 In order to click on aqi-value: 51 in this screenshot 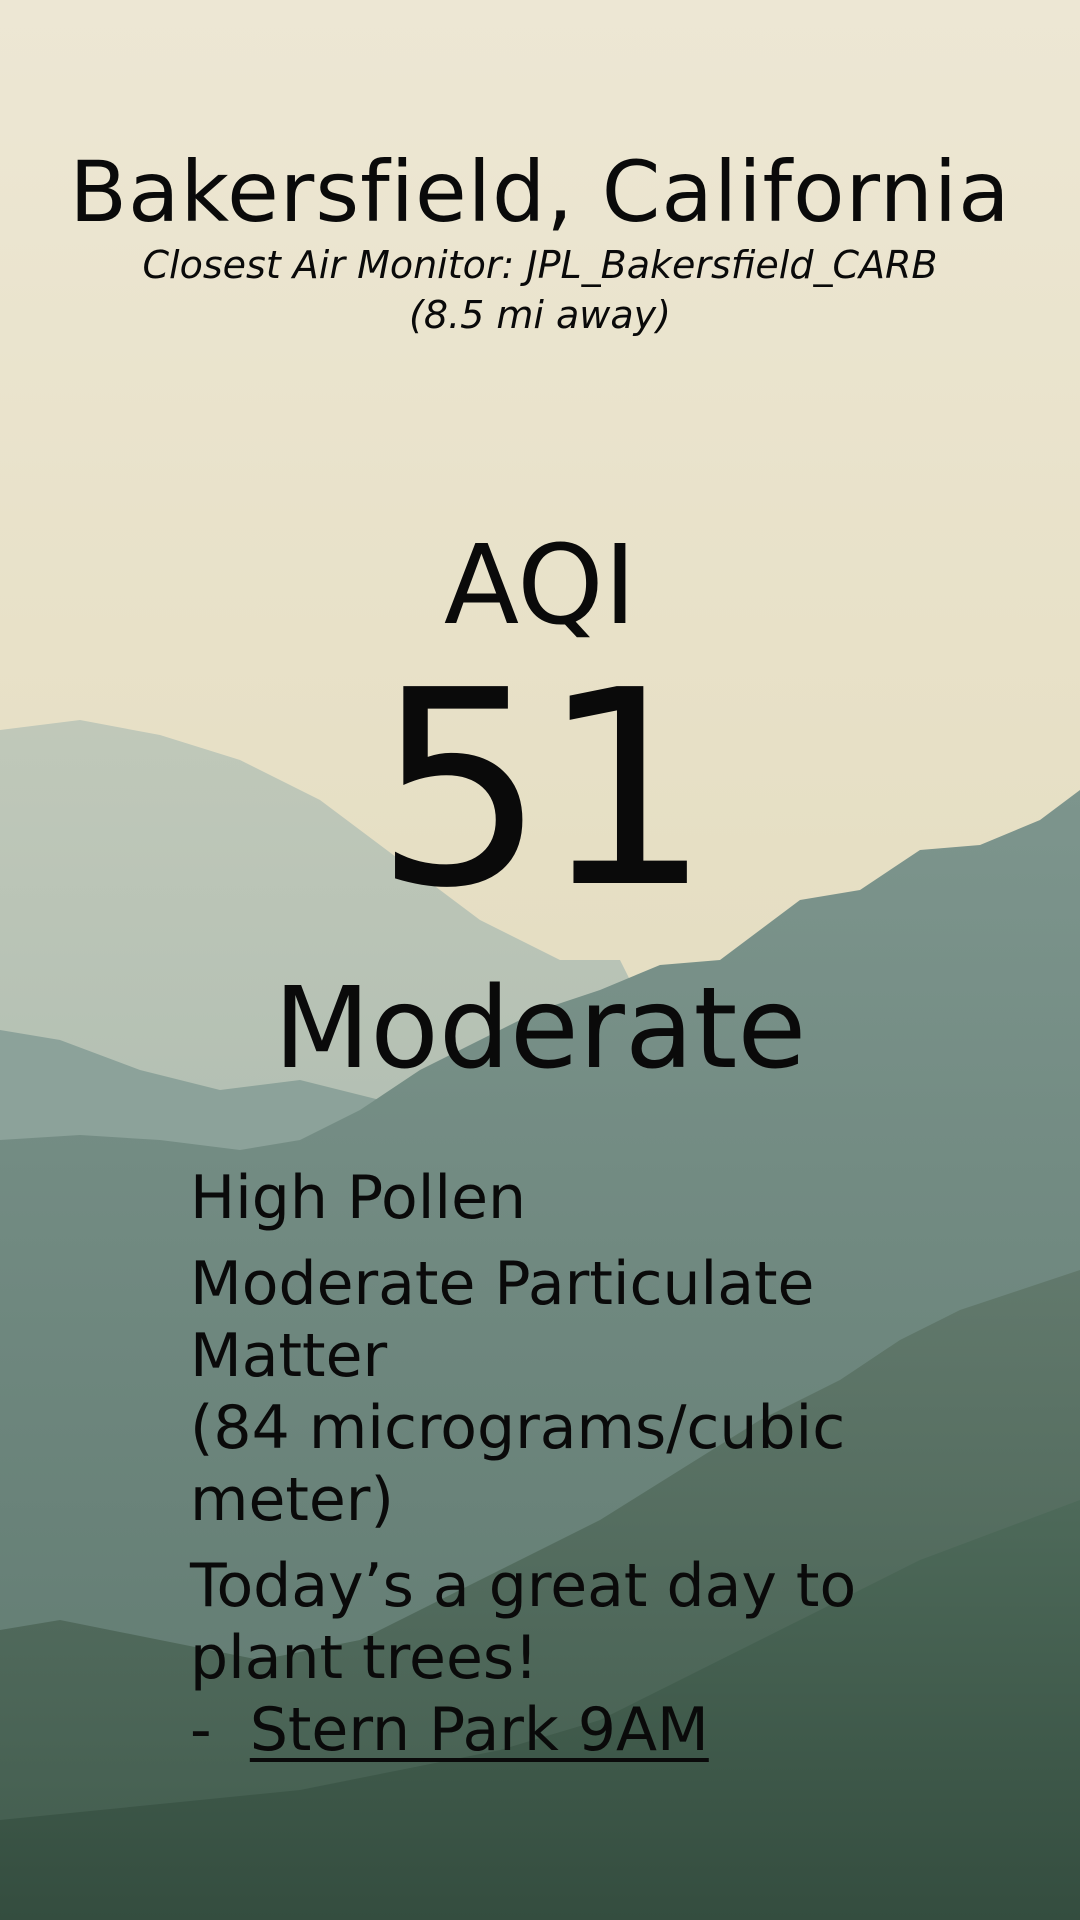, I will do `click(543, 789)`.